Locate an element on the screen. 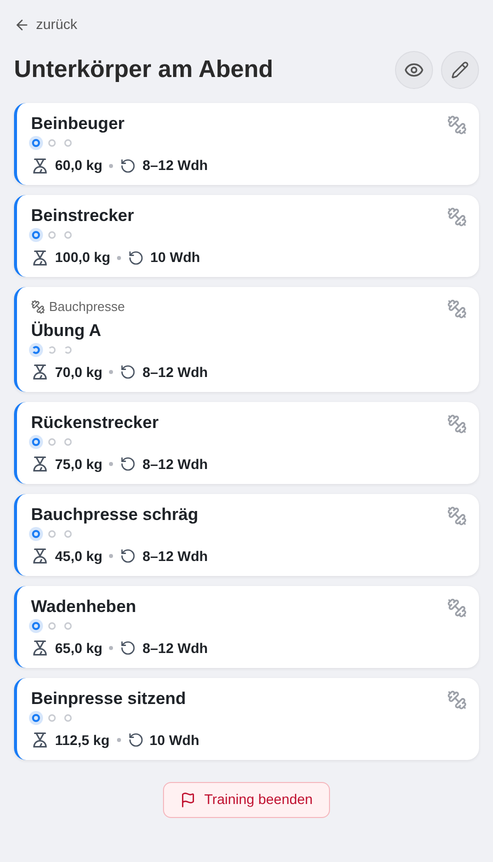  exercise-name: Beinstrecker is located at coordinates (82, 216).